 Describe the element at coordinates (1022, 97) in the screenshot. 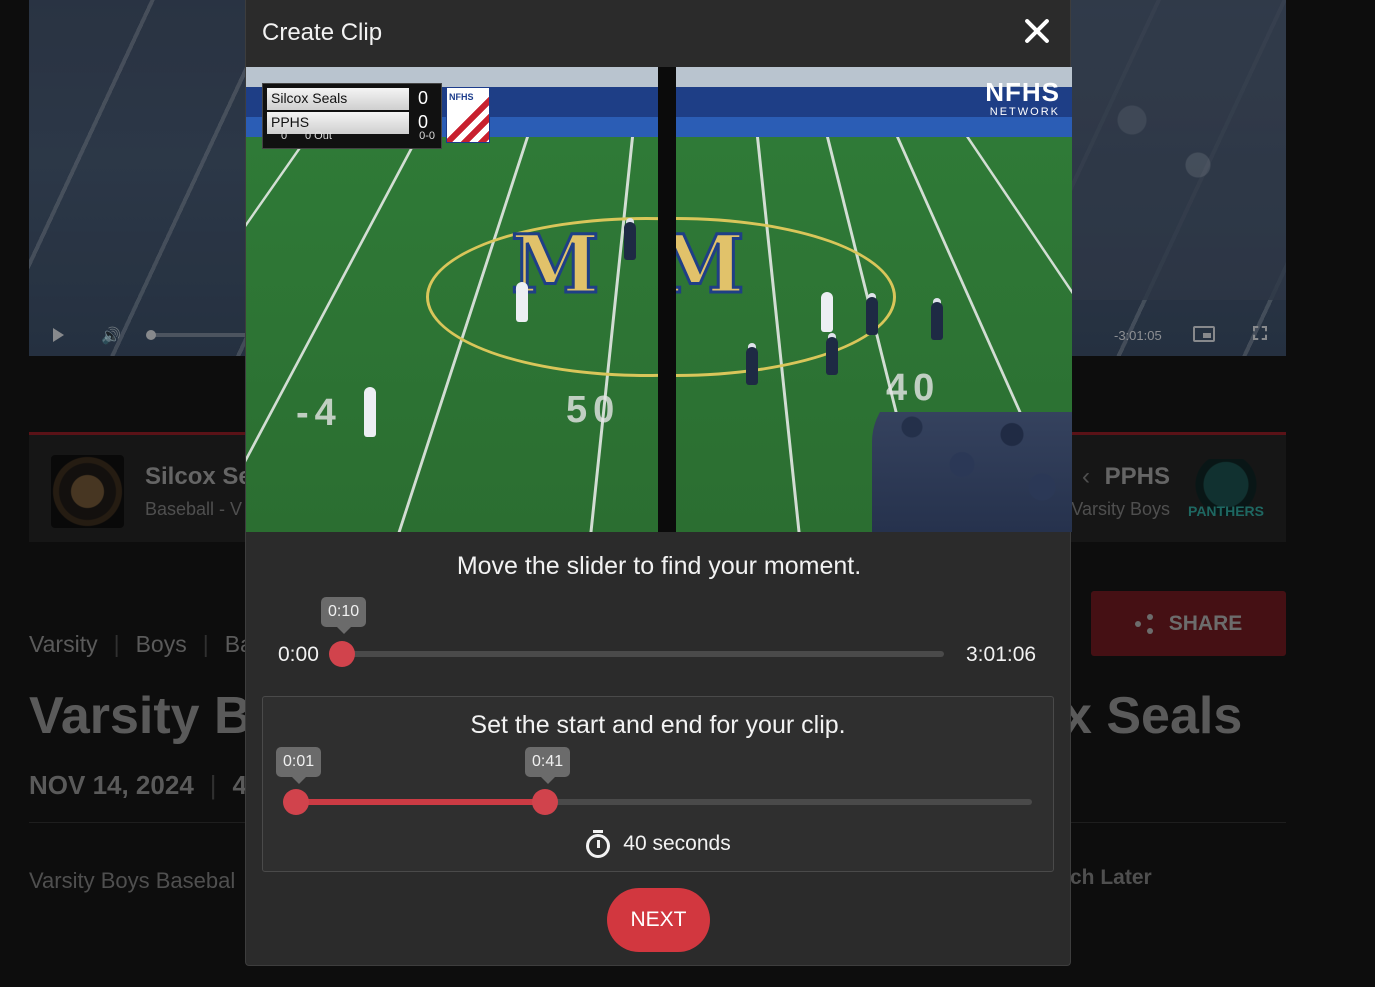

I see `nfhs-network-logo: NFHS NETWORK` at that location.